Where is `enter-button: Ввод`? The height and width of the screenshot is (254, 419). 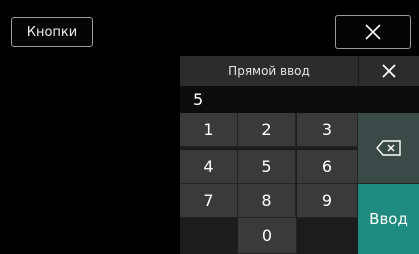 enter-button: Ввод is located at coordinates (388, 219).